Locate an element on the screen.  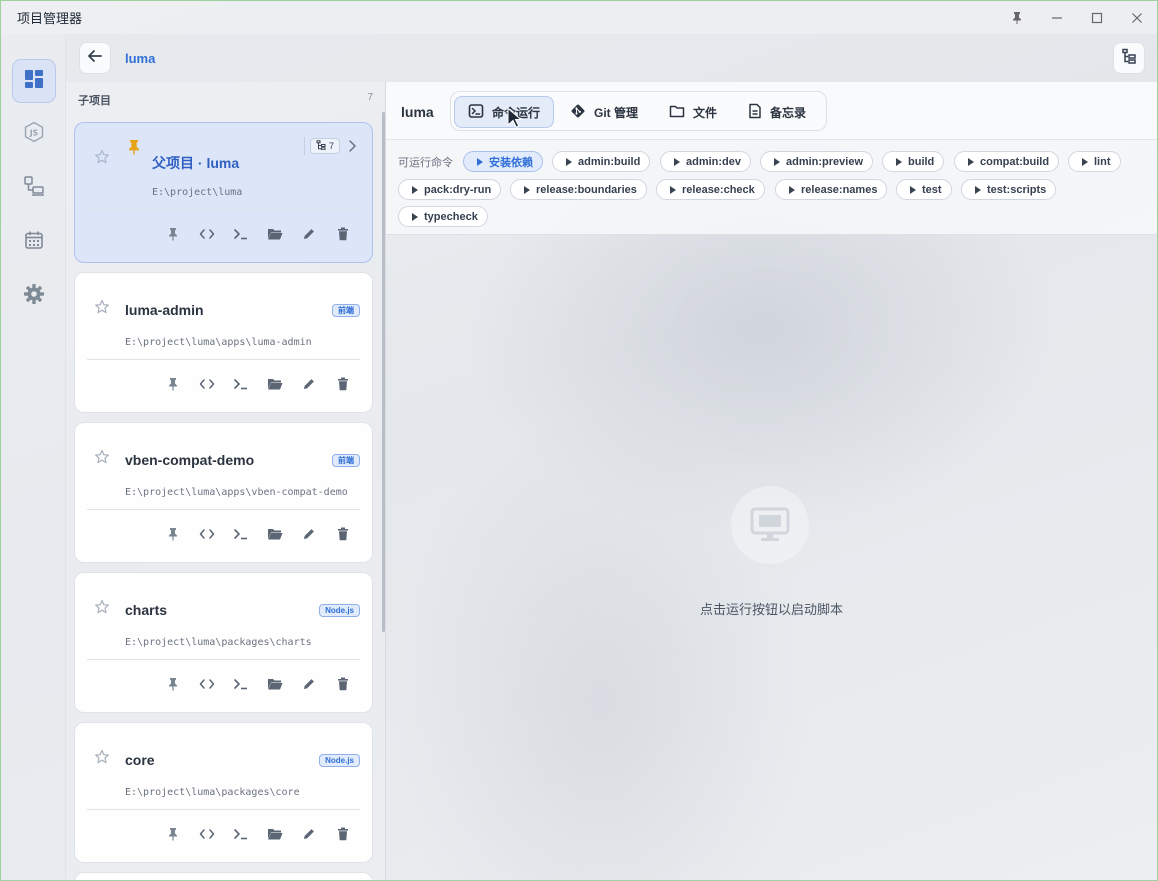
command-label: typecheck is located at coordinates (451, 216).